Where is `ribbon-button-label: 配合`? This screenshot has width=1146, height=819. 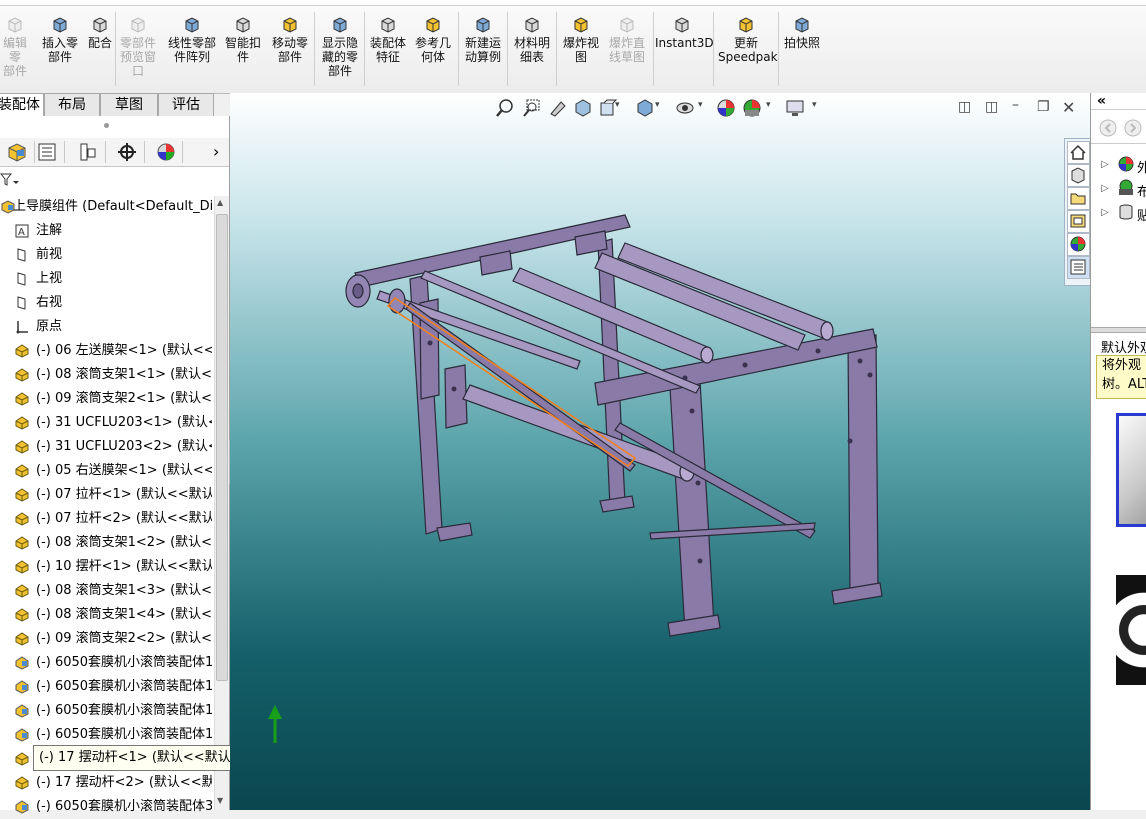
ribbon-button-label: 配合 is located at coordinates (99, 43).